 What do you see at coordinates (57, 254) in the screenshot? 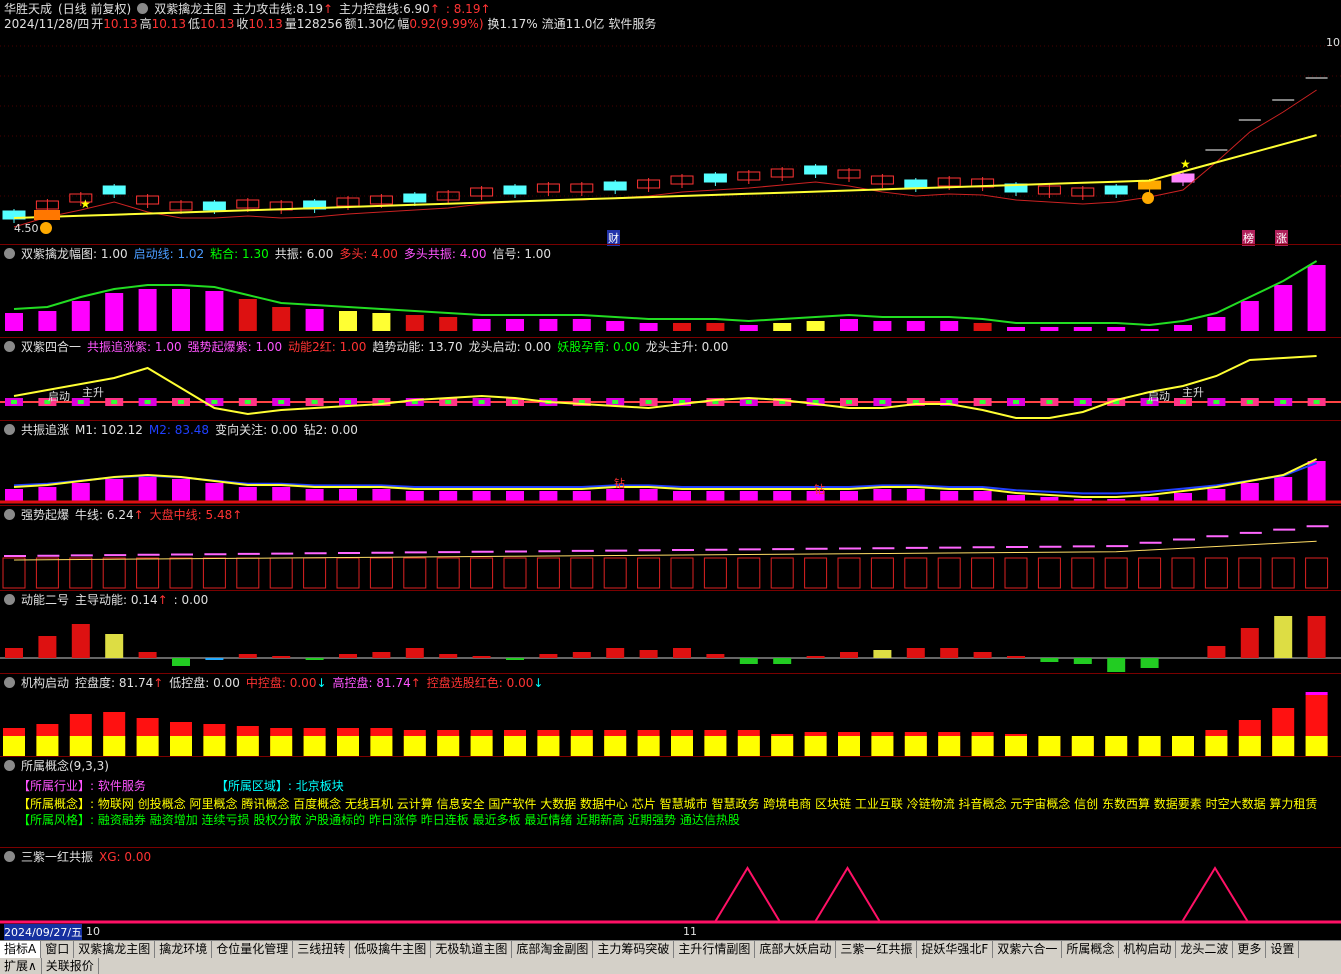
I see `p1-title: 双紫擒龙幅图` at bounding box center [57, 254].